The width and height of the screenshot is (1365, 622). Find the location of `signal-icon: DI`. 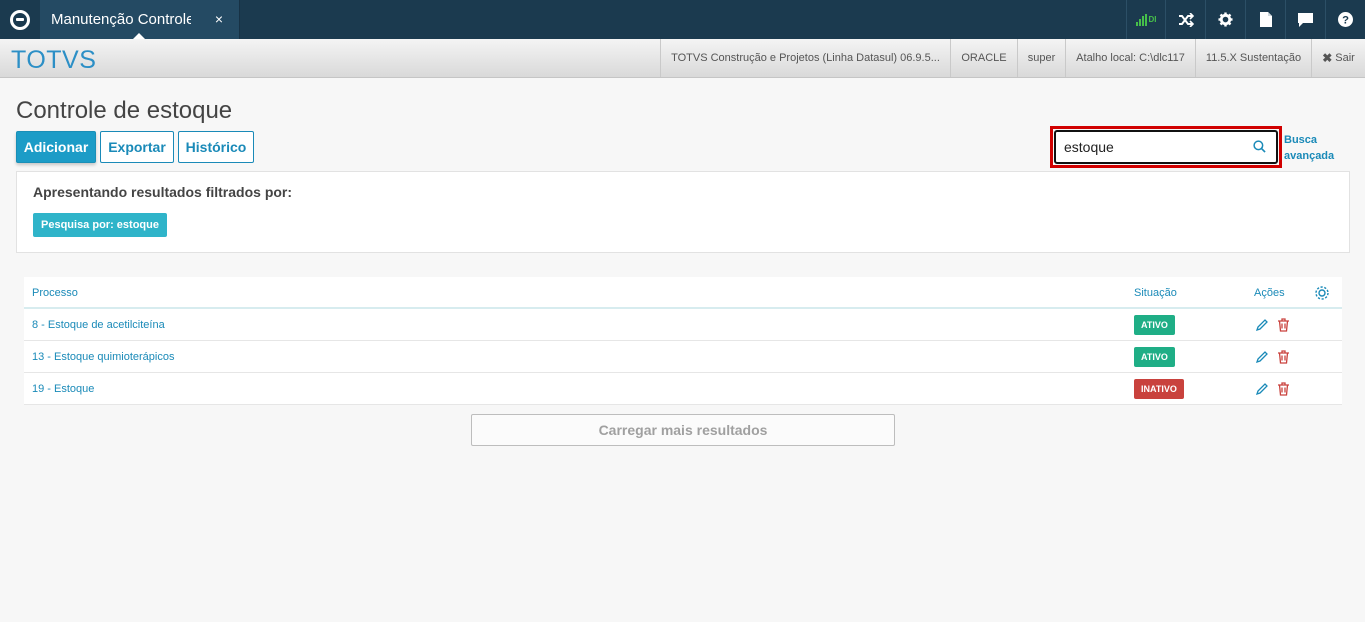

signal-icon: DI is located at coordinates (1145, 19).